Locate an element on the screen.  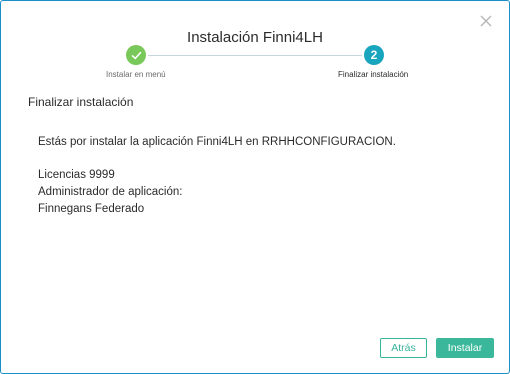
step-2-indicator: 2 is located at coordinates (374, 55).